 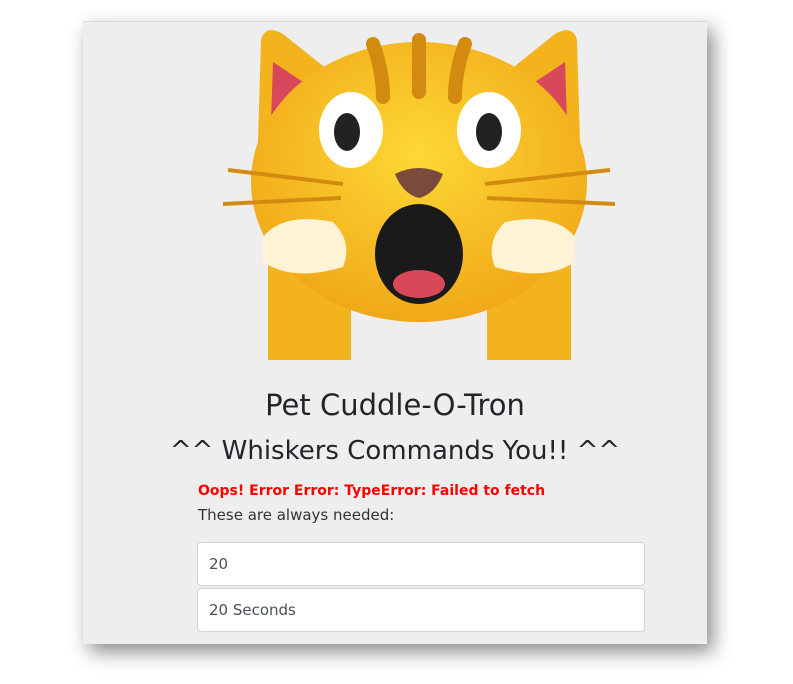 What do you see at coordinates (421, 564) in the screenshot?
I see `value-input` at bounding box center [421, 564].